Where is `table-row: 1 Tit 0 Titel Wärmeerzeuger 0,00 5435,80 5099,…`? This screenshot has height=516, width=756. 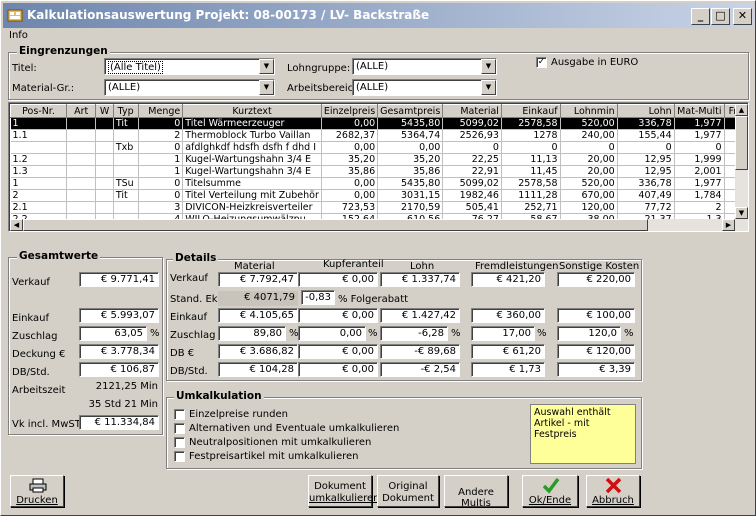
table-row: 1 Tit 0 Titel Wärmeerzeuger 0,00 5435,80 5099,… is located at coordinates (379, 123).